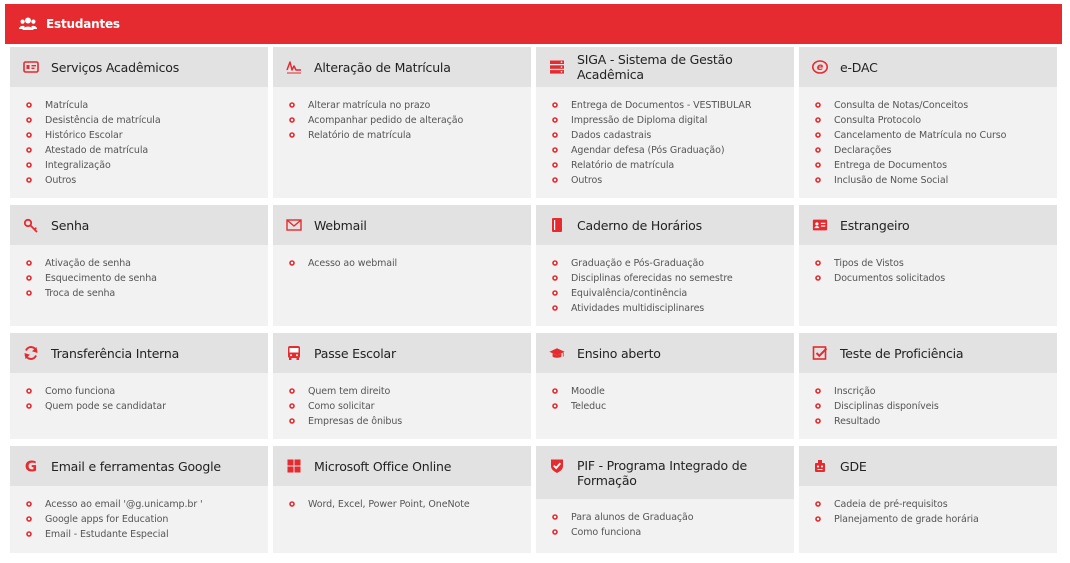  I want to click on card-link: Inclusão de Nome Social, so click(935, 180).